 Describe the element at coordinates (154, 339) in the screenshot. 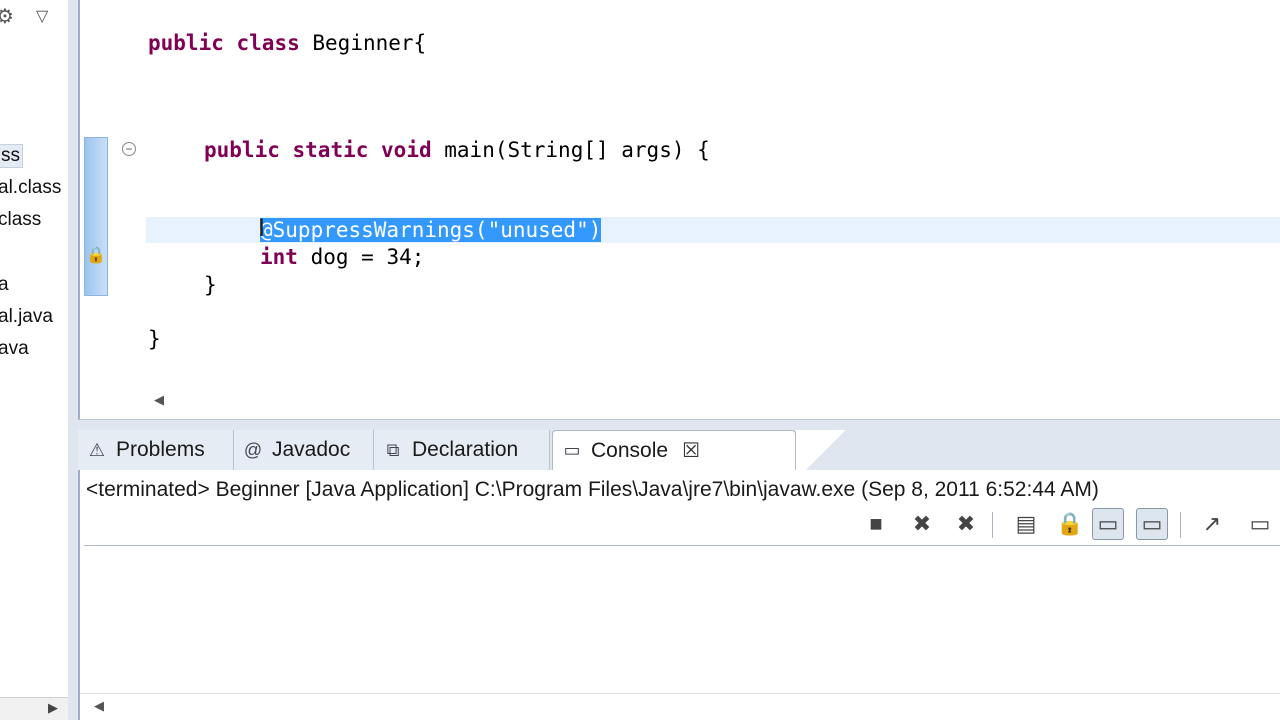

I see `code-line-close-class: }` at that location.